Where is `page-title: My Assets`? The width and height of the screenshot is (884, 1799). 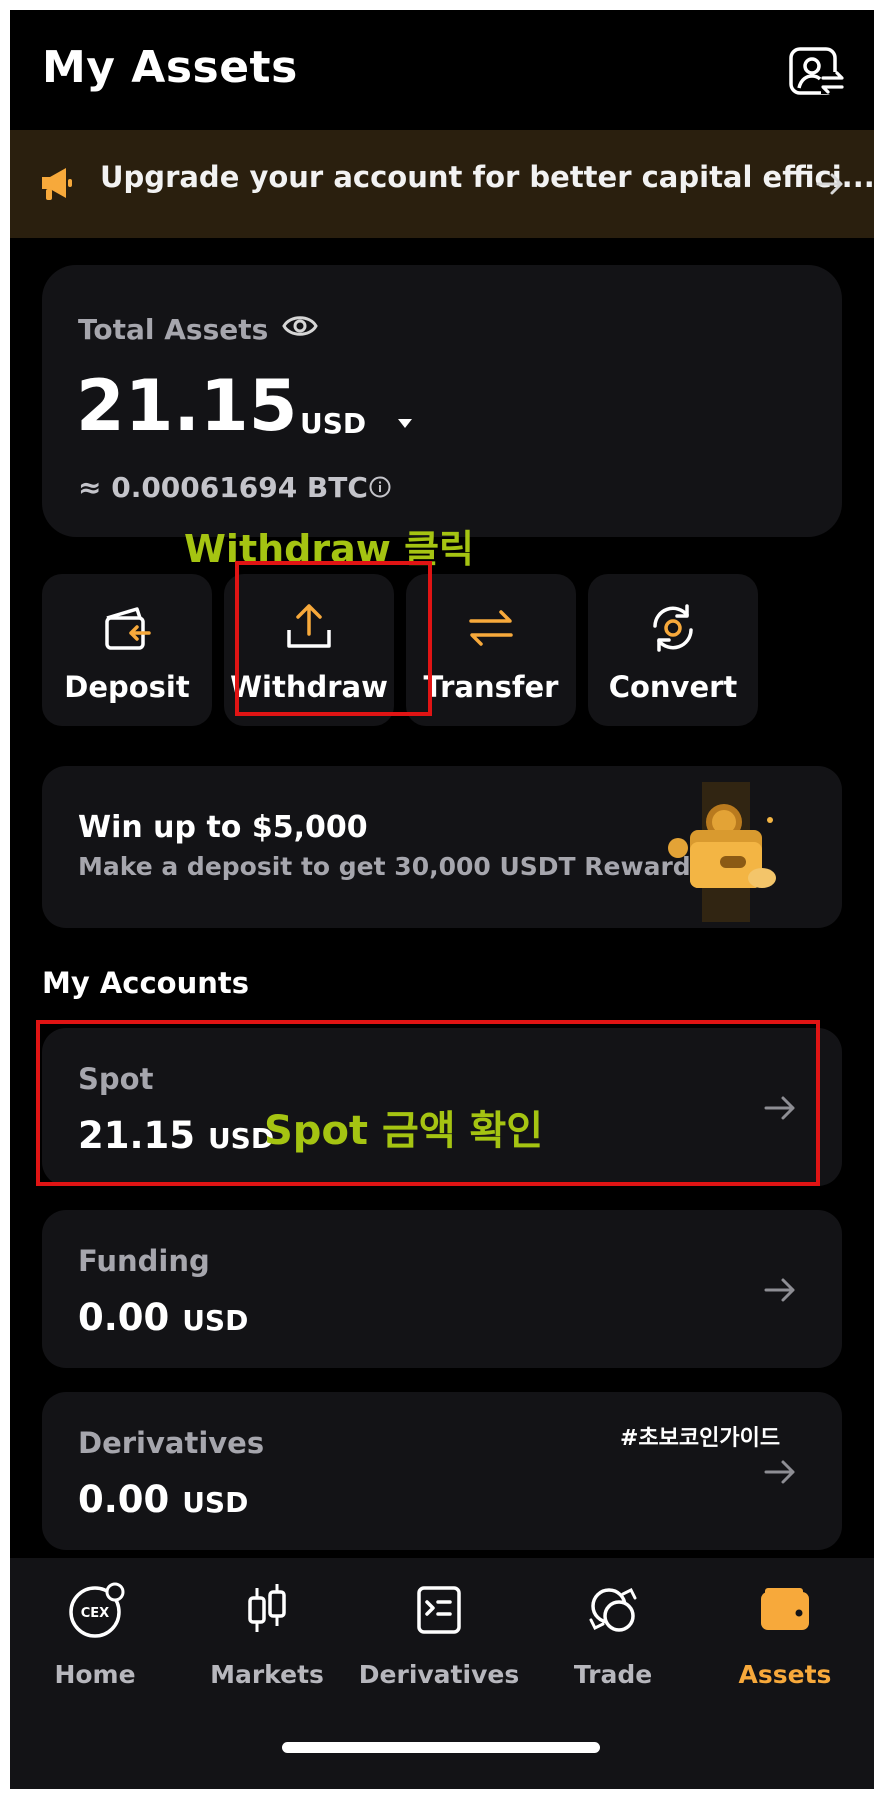 page-title: My Assets is located at coordinates (170, 67).